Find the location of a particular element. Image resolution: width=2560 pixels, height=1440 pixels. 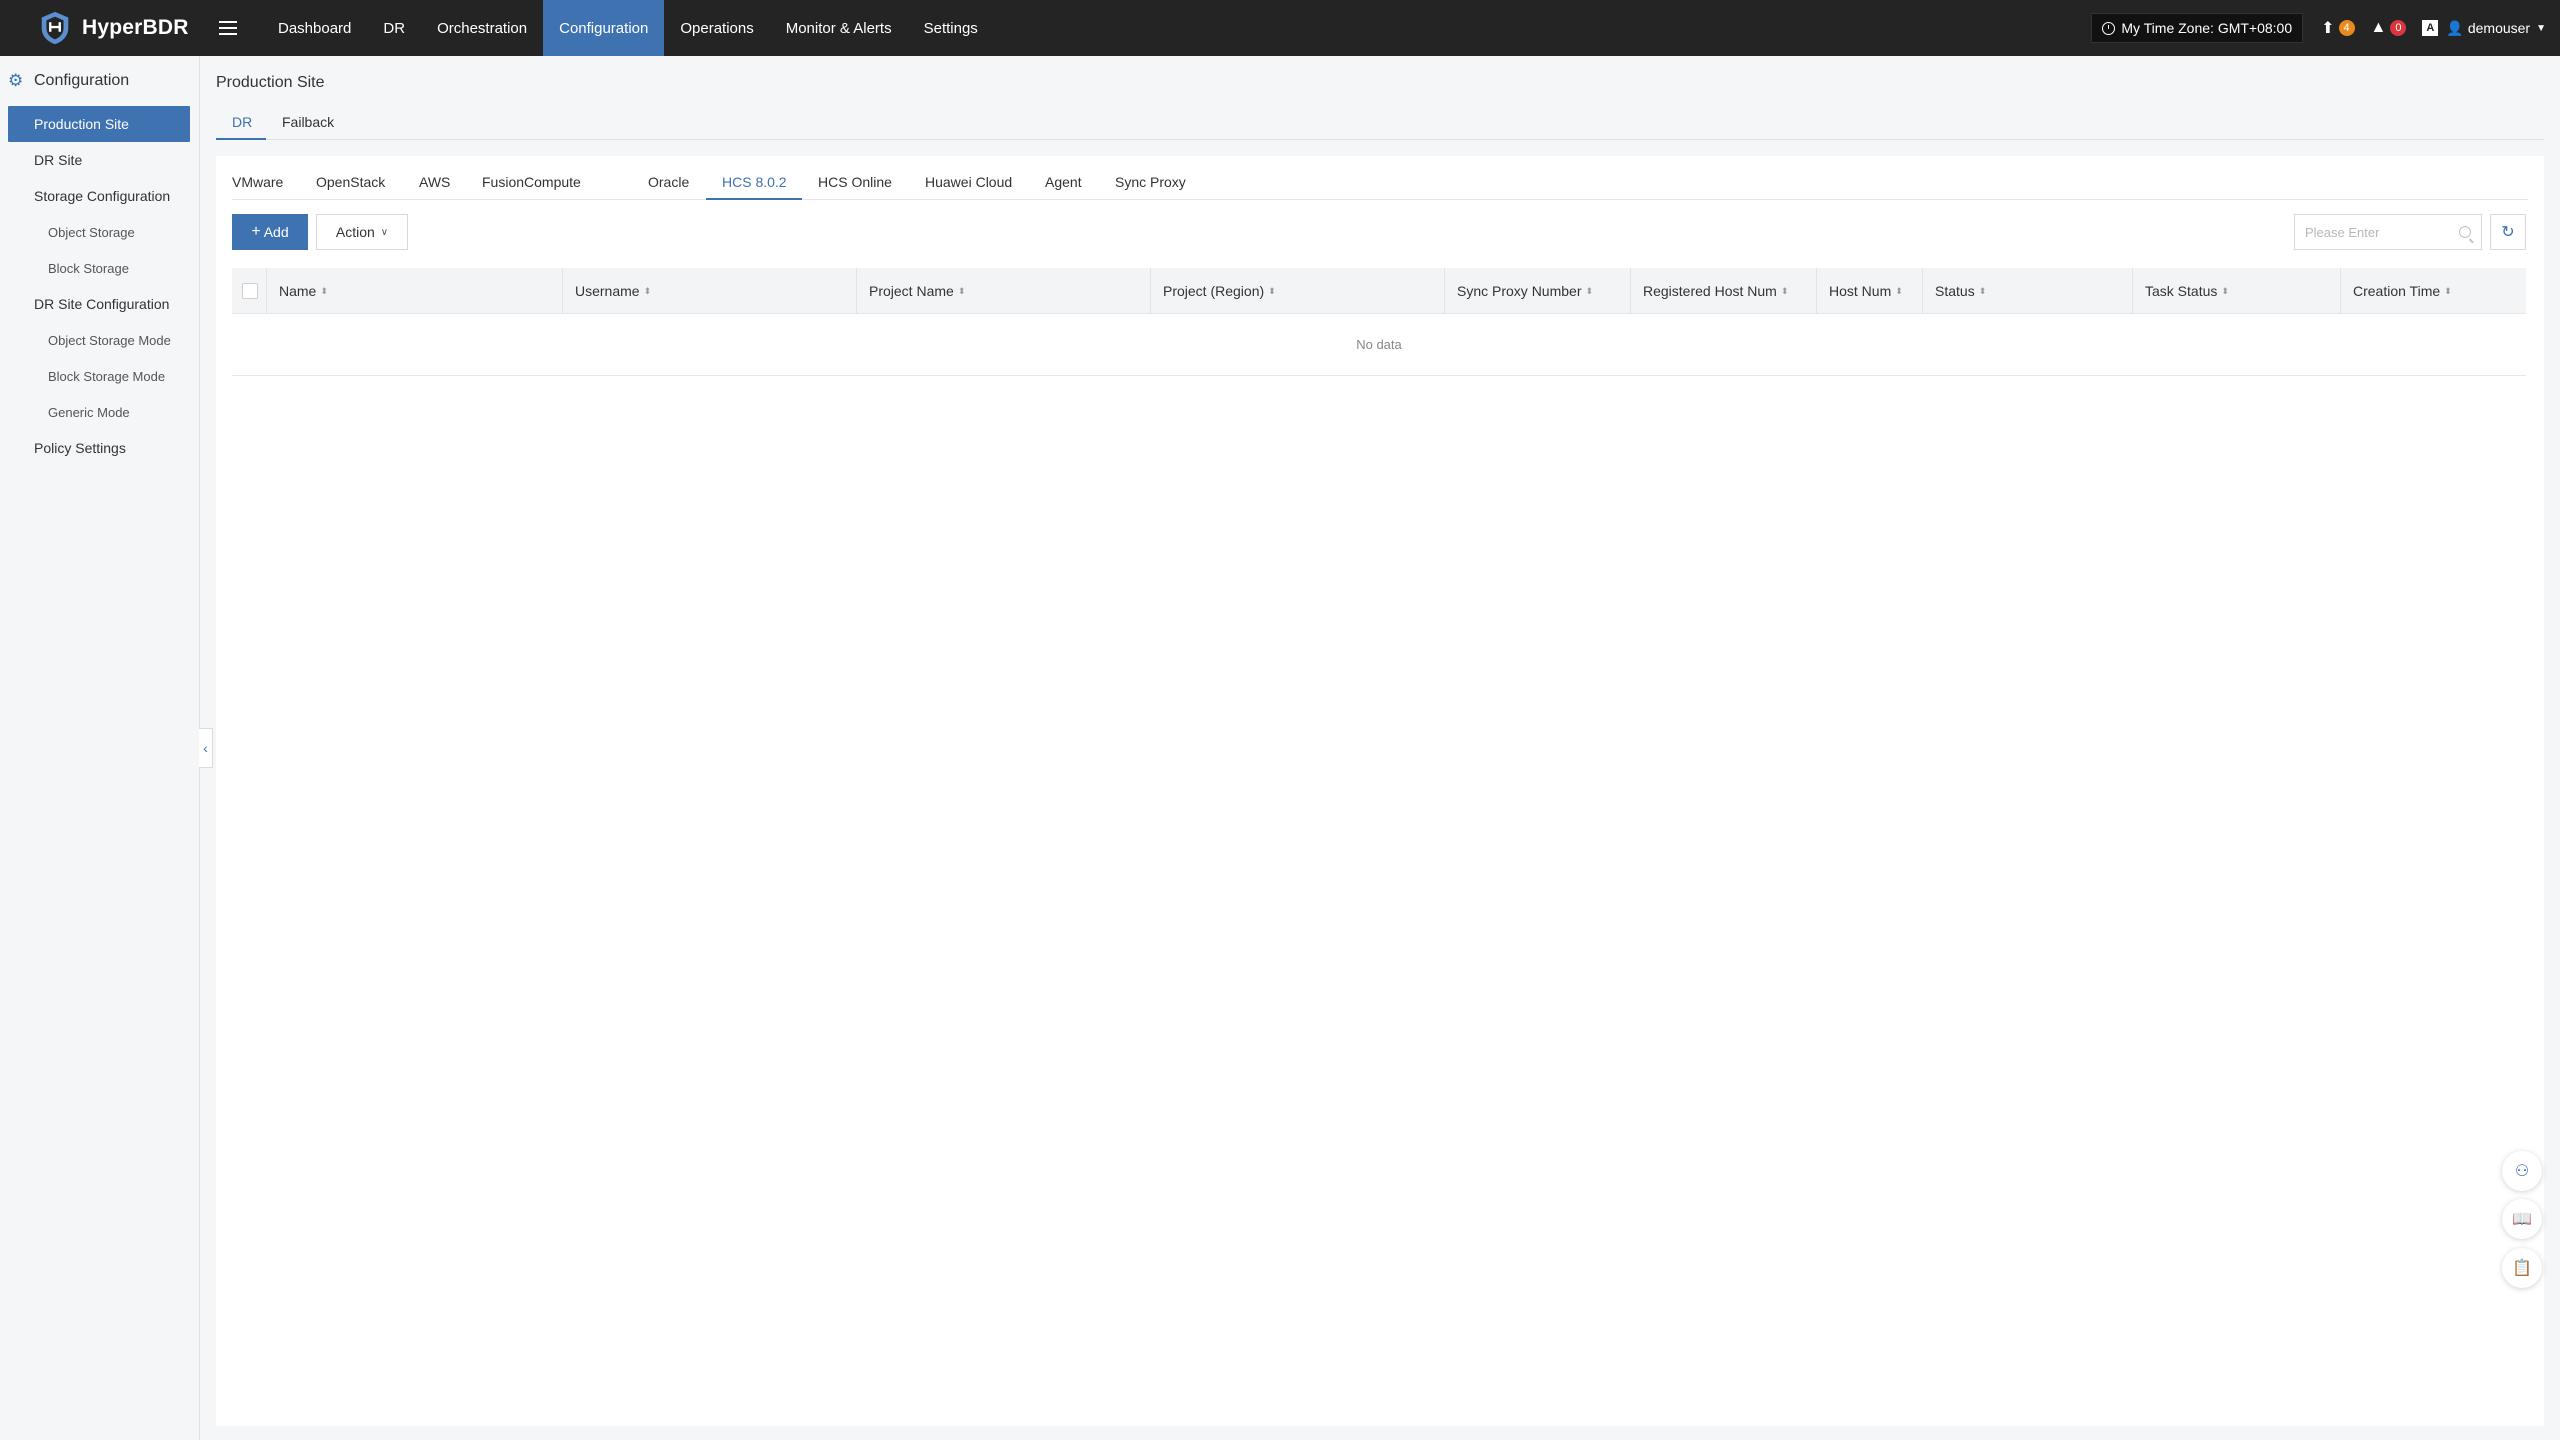

tab-vmware: VMware is located at coordinates (257, 182).